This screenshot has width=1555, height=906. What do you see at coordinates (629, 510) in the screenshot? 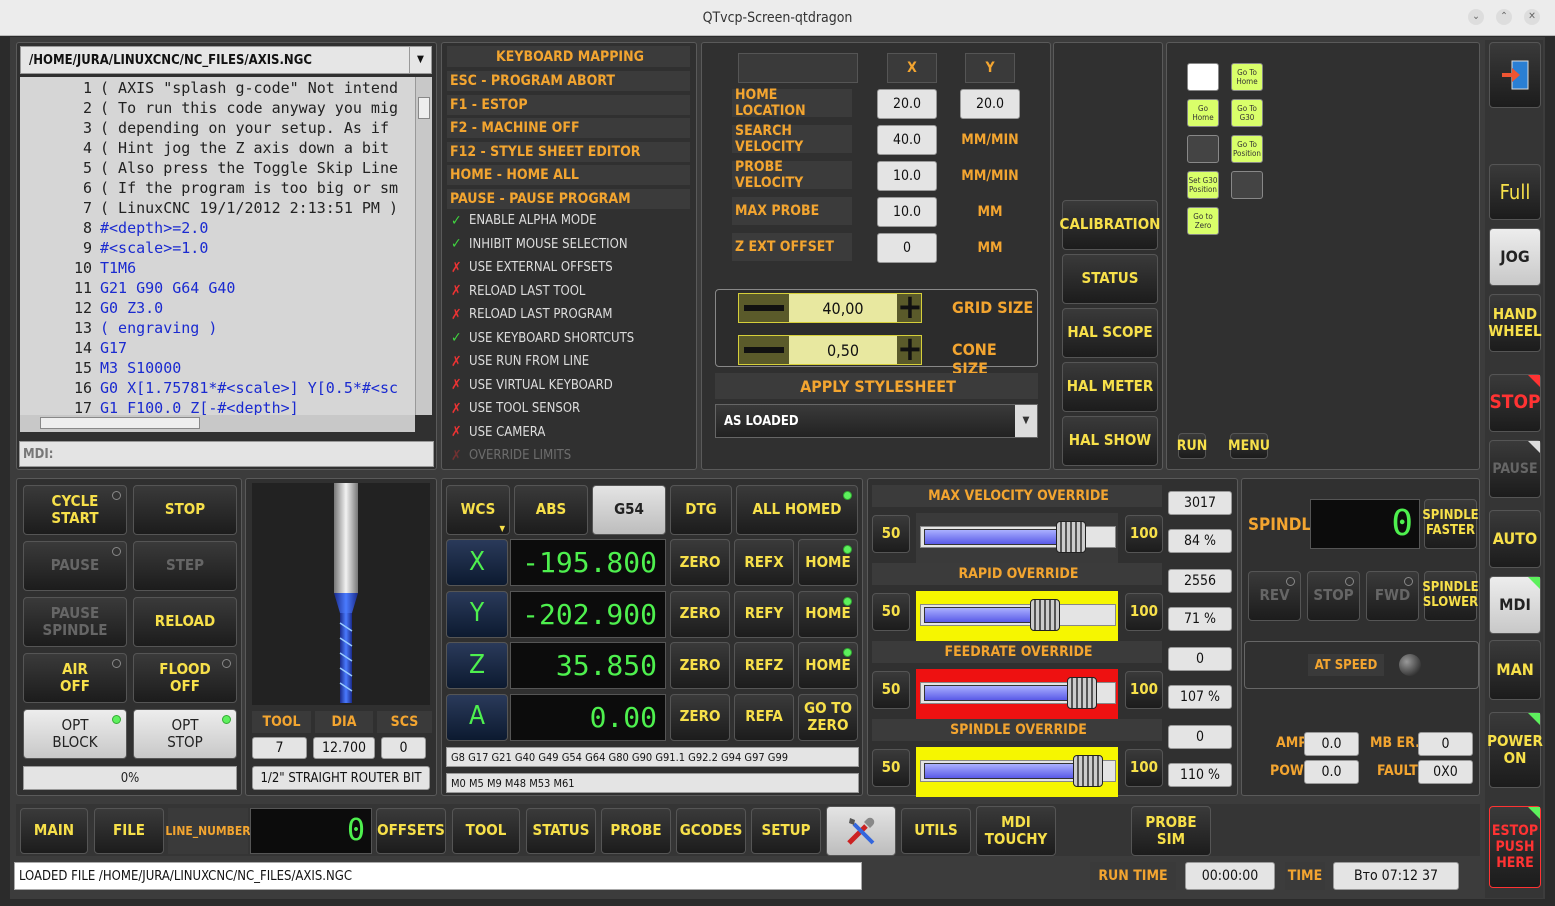
I see `g54-button: G54` at bounding box center [629, 510].